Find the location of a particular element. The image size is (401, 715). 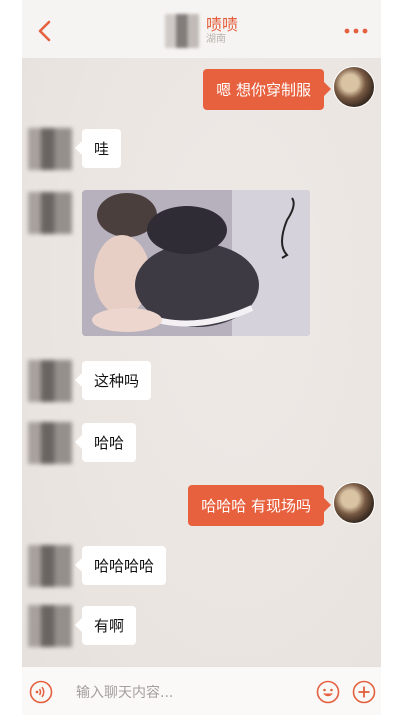

message-row: 嗯 想你穿制服 is located at coordinates (201, 88).